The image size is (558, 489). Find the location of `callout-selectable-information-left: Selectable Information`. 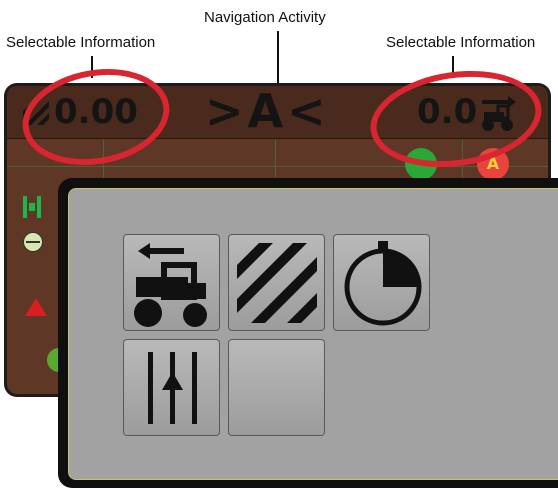

callout-selectable-information-left: Selectable Information is located at coordinates (81, 42).